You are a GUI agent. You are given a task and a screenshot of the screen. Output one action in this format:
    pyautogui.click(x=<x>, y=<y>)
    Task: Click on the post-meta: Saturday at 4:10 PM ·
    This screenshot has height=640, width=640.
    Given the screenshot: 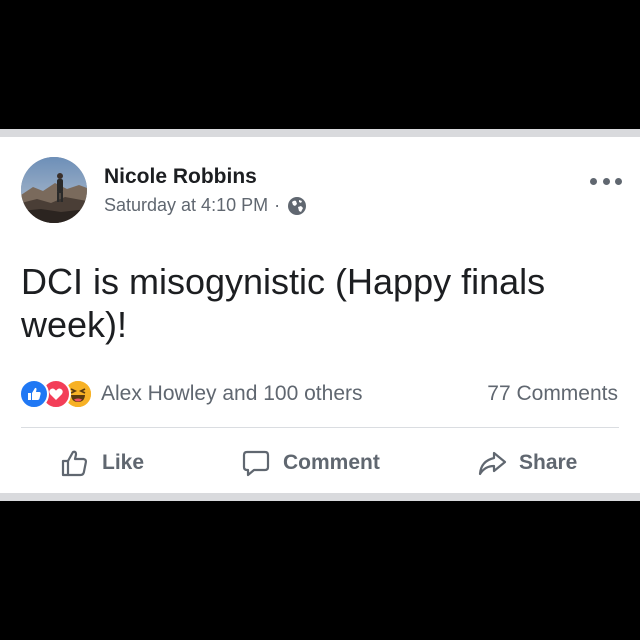 What is the action you would take?
    pyautogui.click(x=205, y=205)
    